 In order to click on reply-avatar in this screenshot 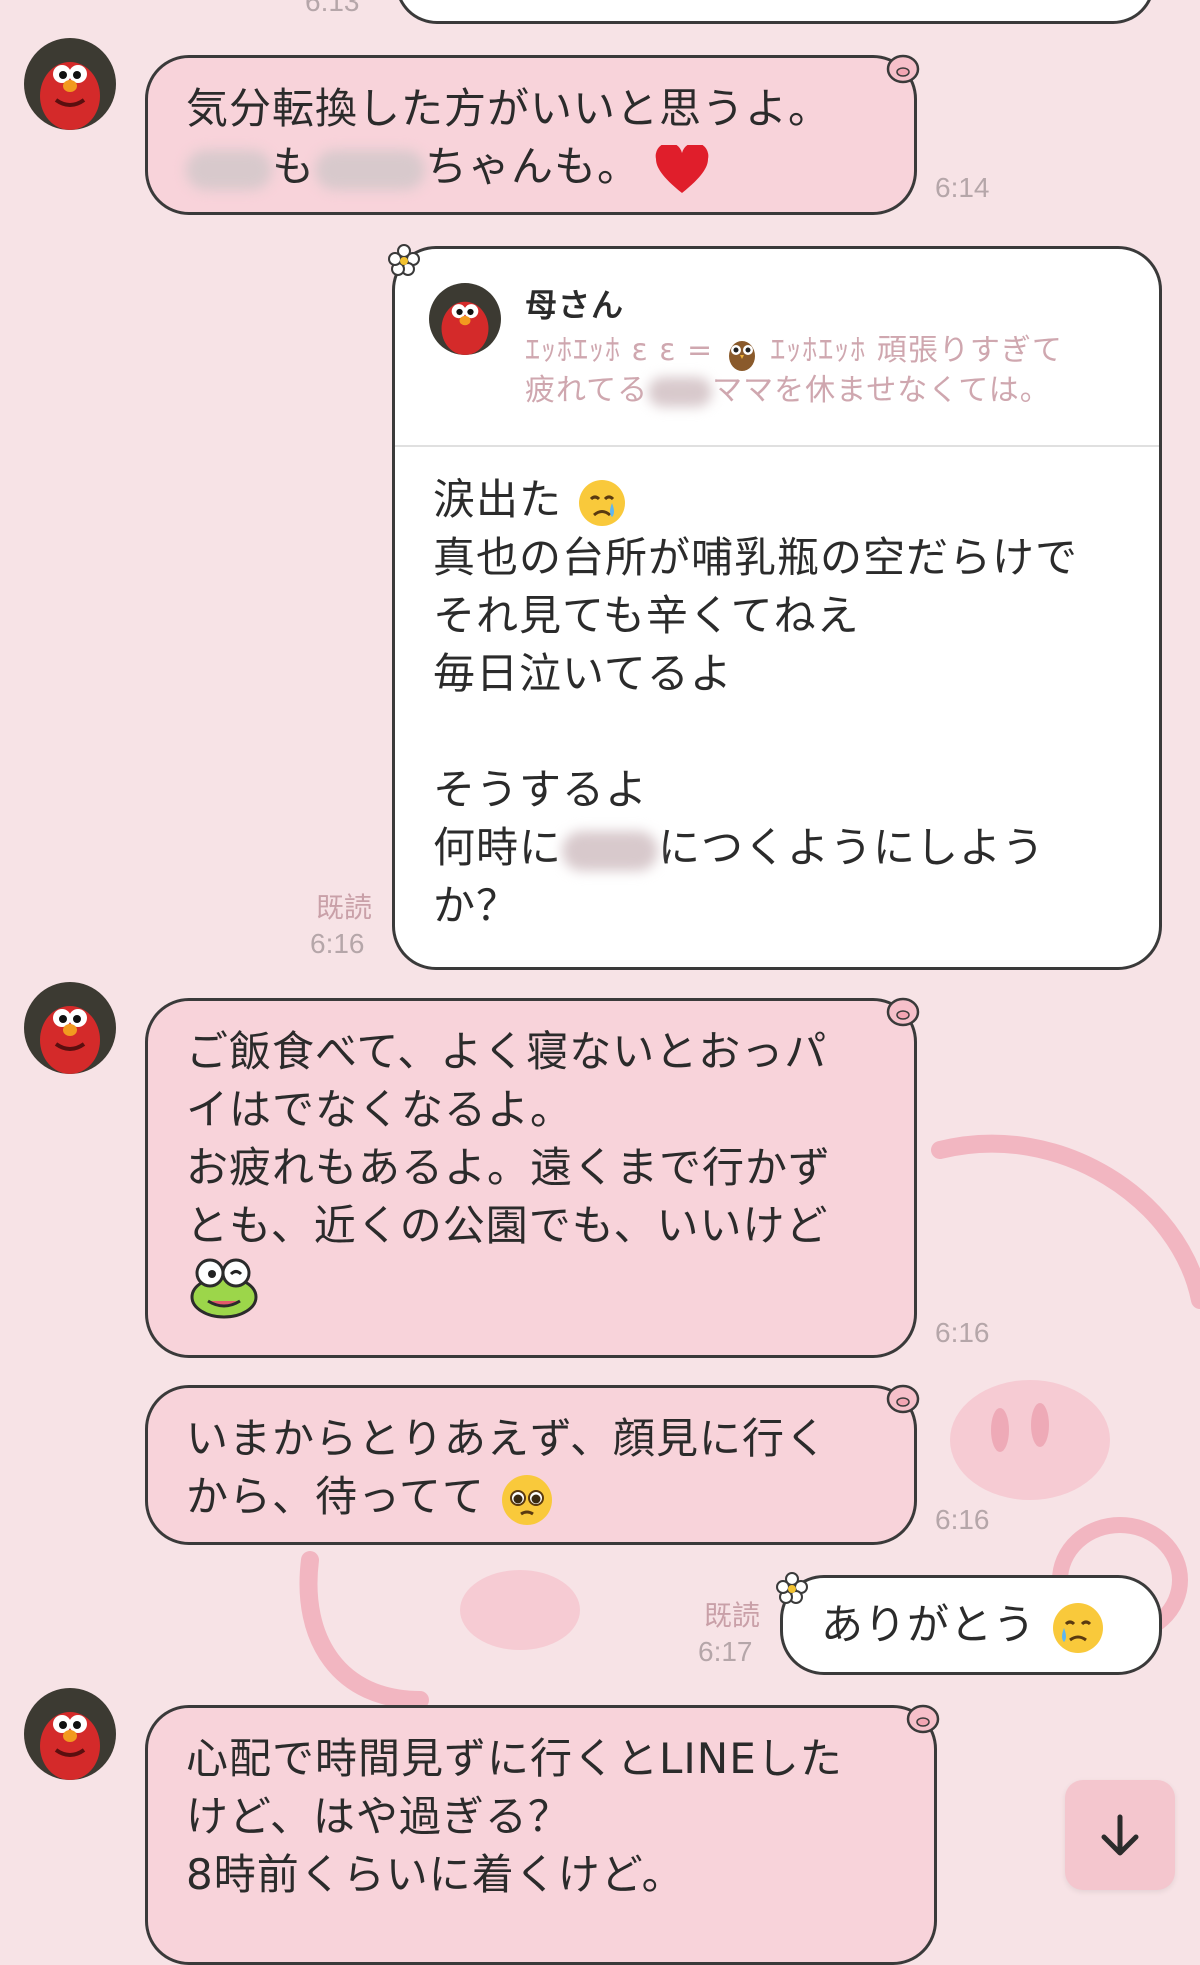, I will do `click(465, 319)`.